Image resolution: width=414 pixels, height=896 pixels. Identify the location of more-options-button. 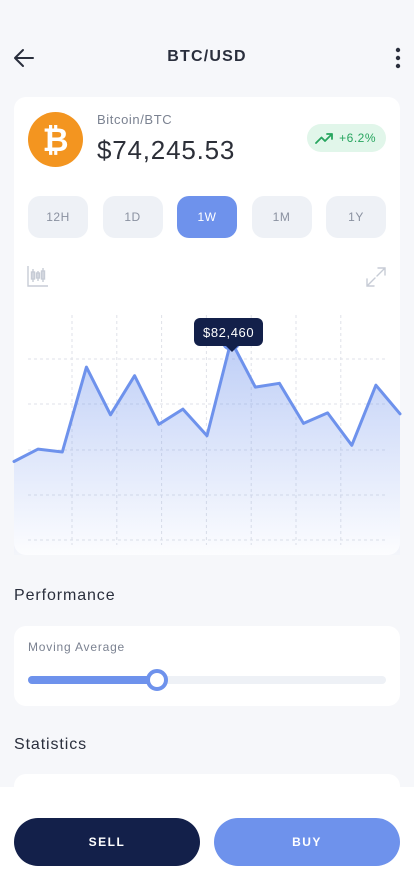
(398, 58).